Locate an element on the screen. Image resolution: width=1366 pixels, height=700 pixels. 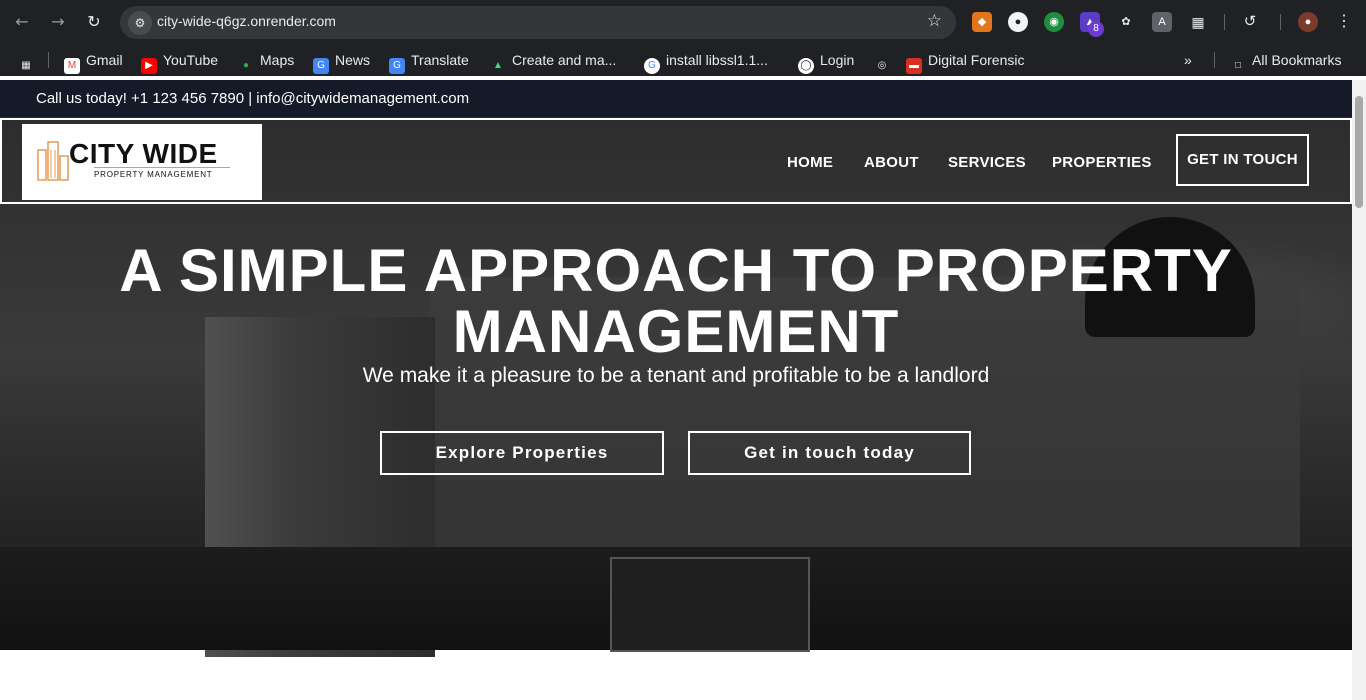
logo: CITY WIDE PROPERTY MANAGEMENT is located at coordinates (142, 162).